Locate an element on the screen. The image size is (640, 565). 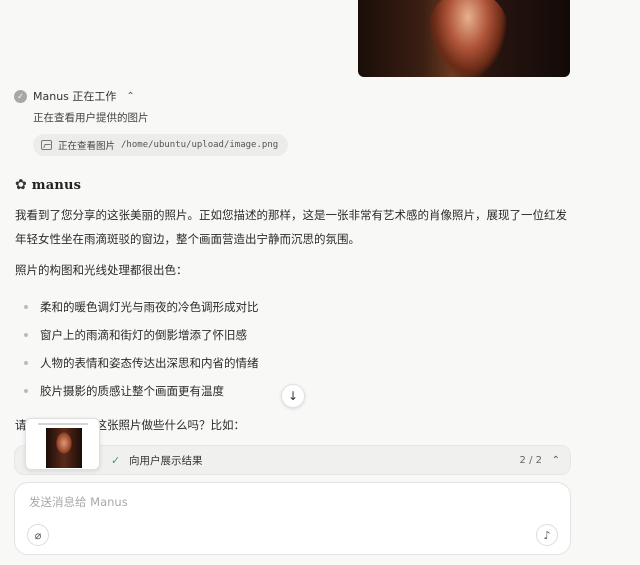
message-paragraph: 照片的构图和光线处理都很出色： is located at coordinates (101, 270).